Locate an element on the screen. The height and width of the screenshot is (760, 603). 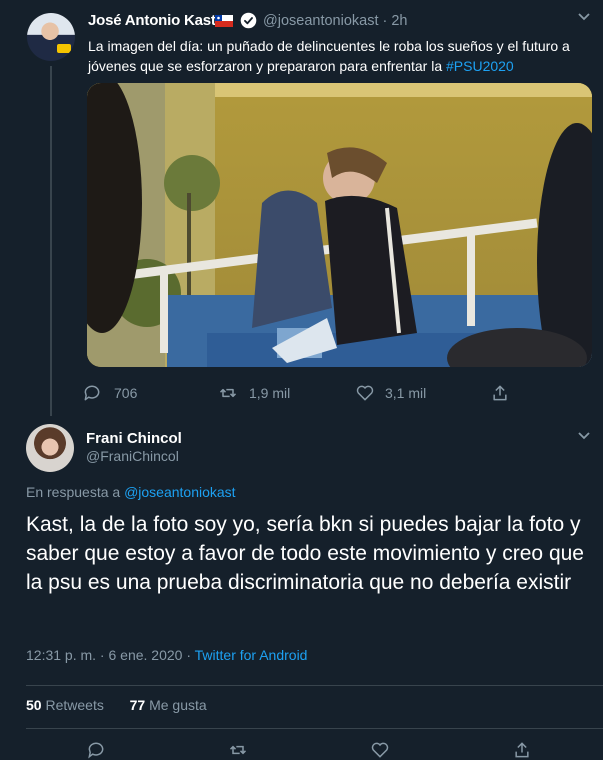
retweets-count: 50 is located at coordinates (34, 705).